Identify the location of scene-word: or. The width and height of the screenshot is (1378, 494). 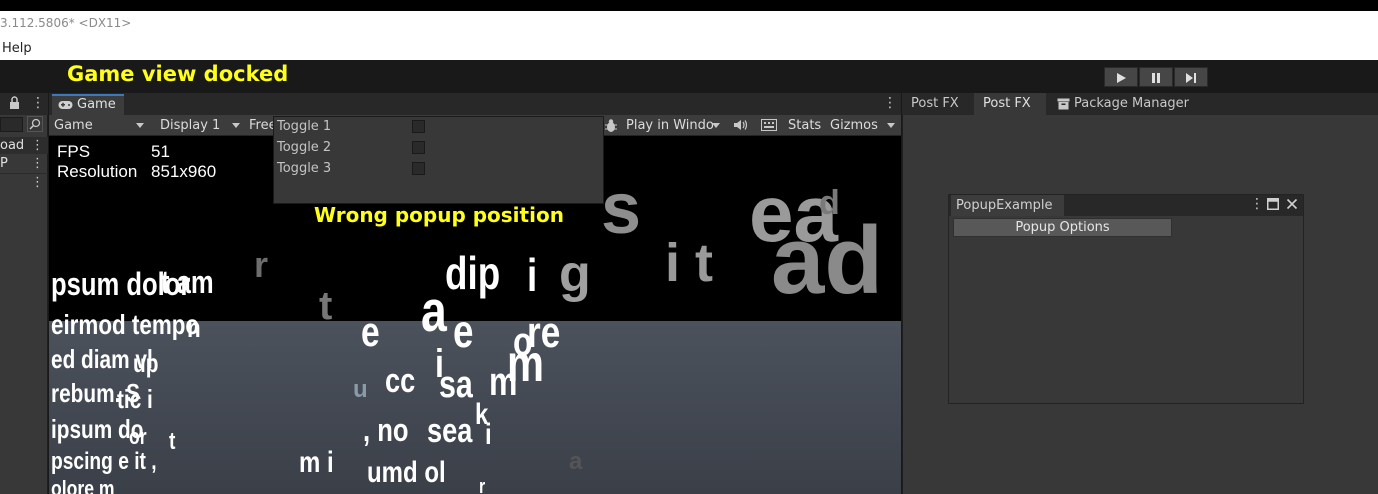
(138, 436).